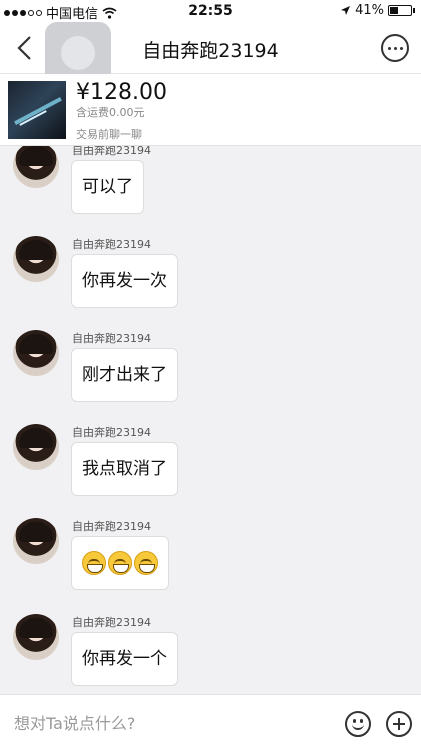 The image size is (421, 750). Describe the element at coordinates (395, 48) in the screenshot. I see `more-options-button` at that location.